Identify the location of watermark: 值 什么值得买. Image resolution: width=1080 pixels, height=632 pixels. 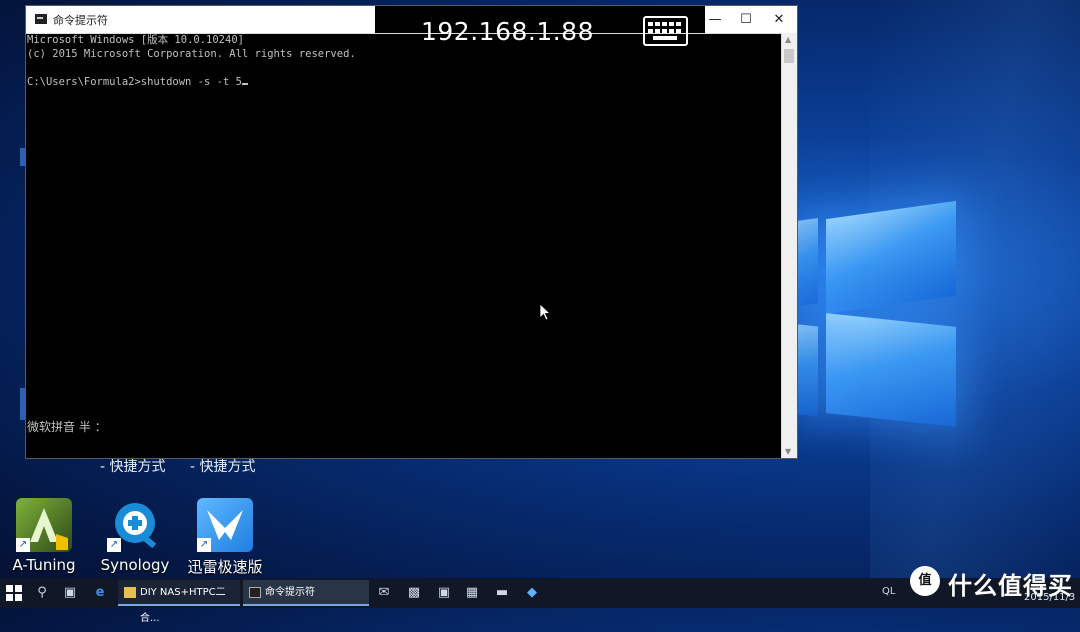
(995, 583).